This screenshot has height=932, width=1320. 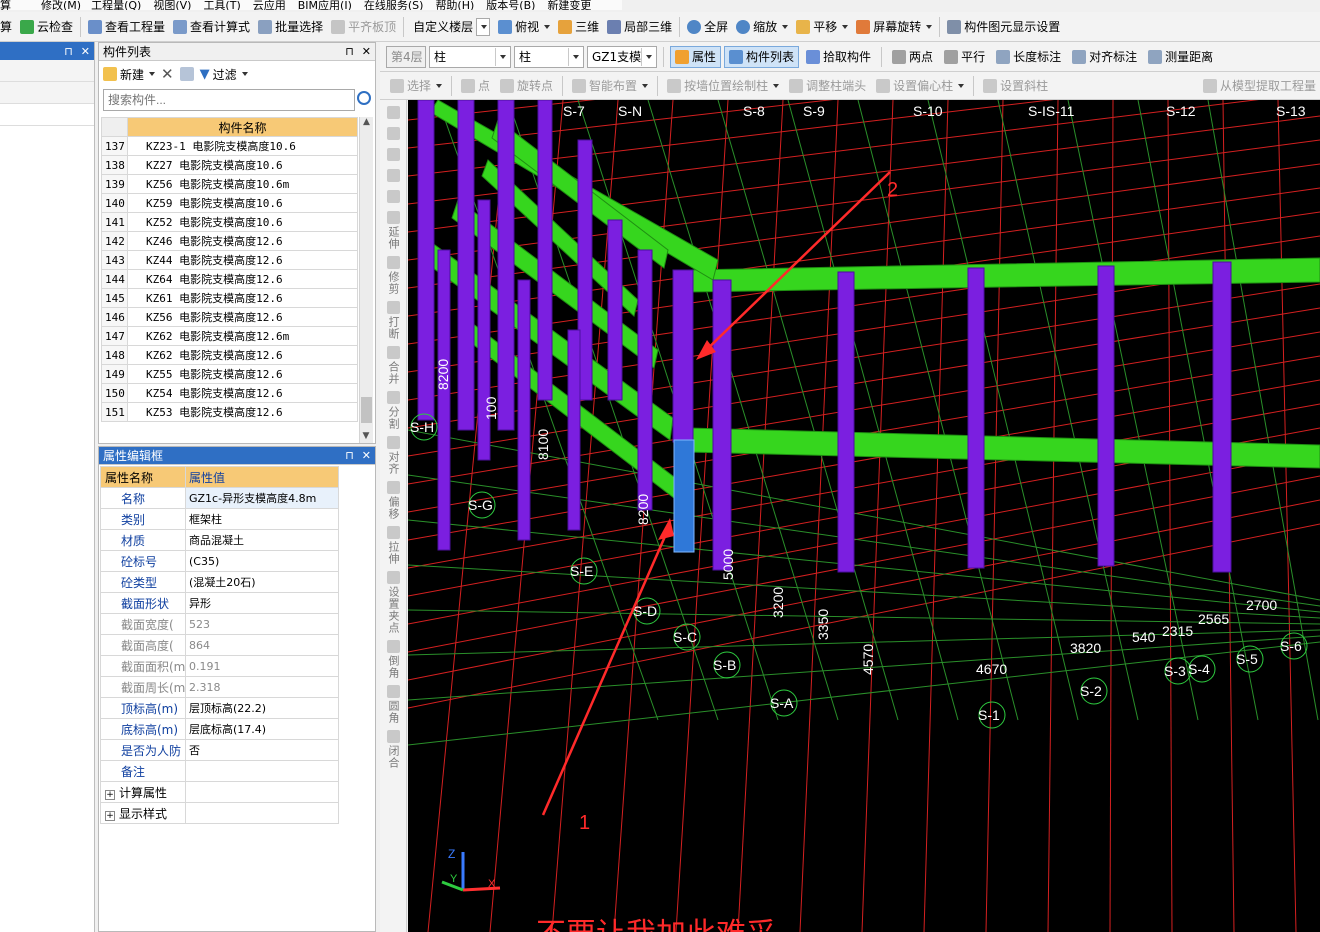 What do you see at coordinates (363, 27) in the screenshot?
I see `align-slab-top-button: 平齐板顶` at bounding box center [363, 27].